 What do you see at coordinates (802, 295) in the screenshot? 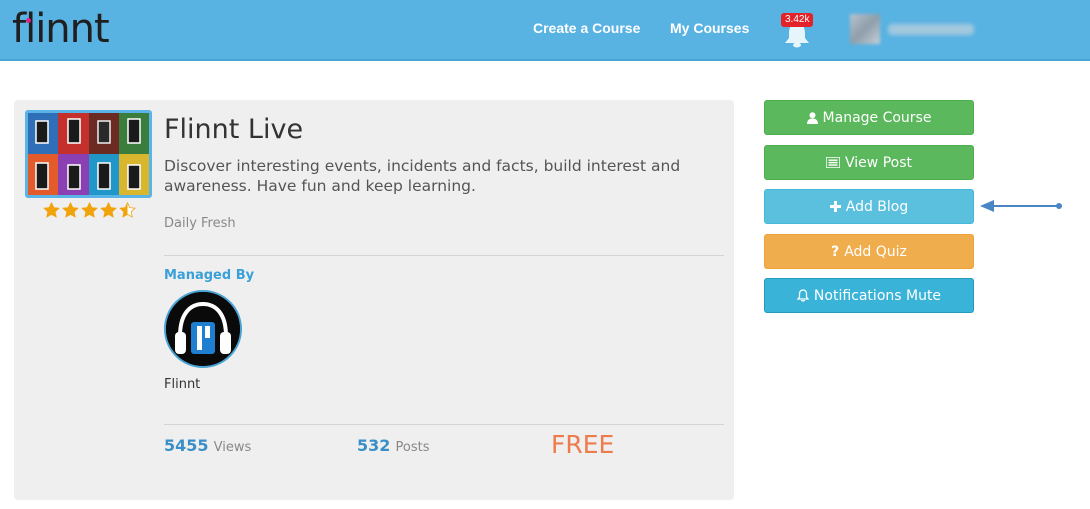
I see `bell-outline-icon` at bounding box center [802, 295].